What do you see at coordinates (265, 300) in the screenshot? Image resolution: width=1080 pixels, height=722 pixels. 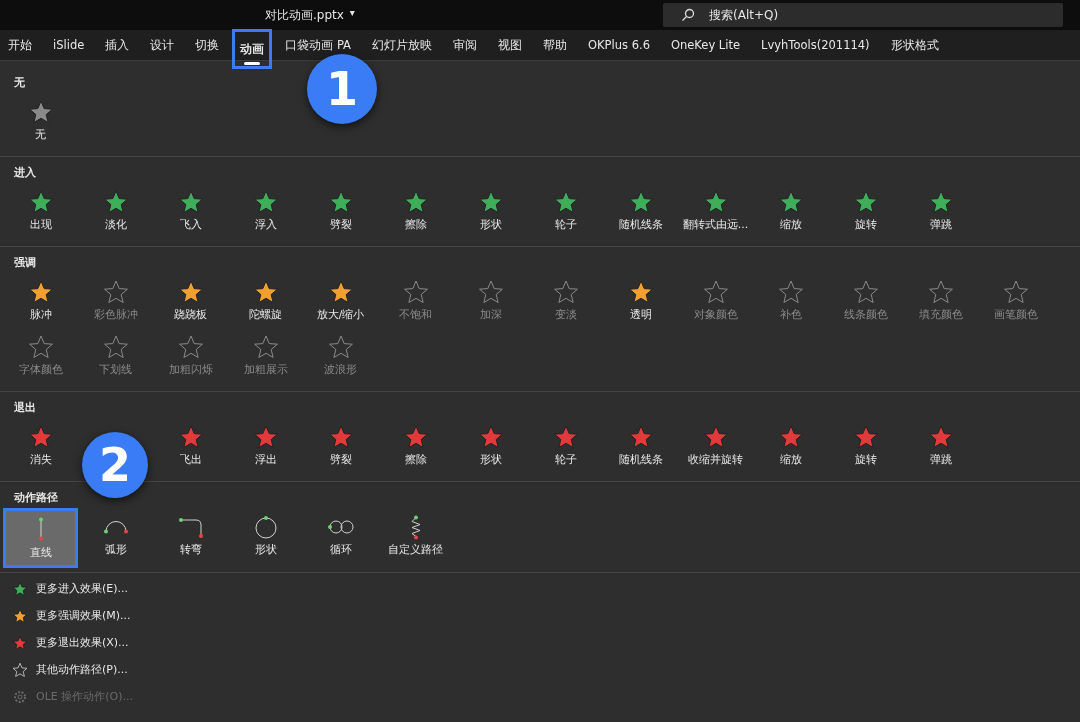 I see `animation-item: 陀螺旋` at bounding box center [265, 300].